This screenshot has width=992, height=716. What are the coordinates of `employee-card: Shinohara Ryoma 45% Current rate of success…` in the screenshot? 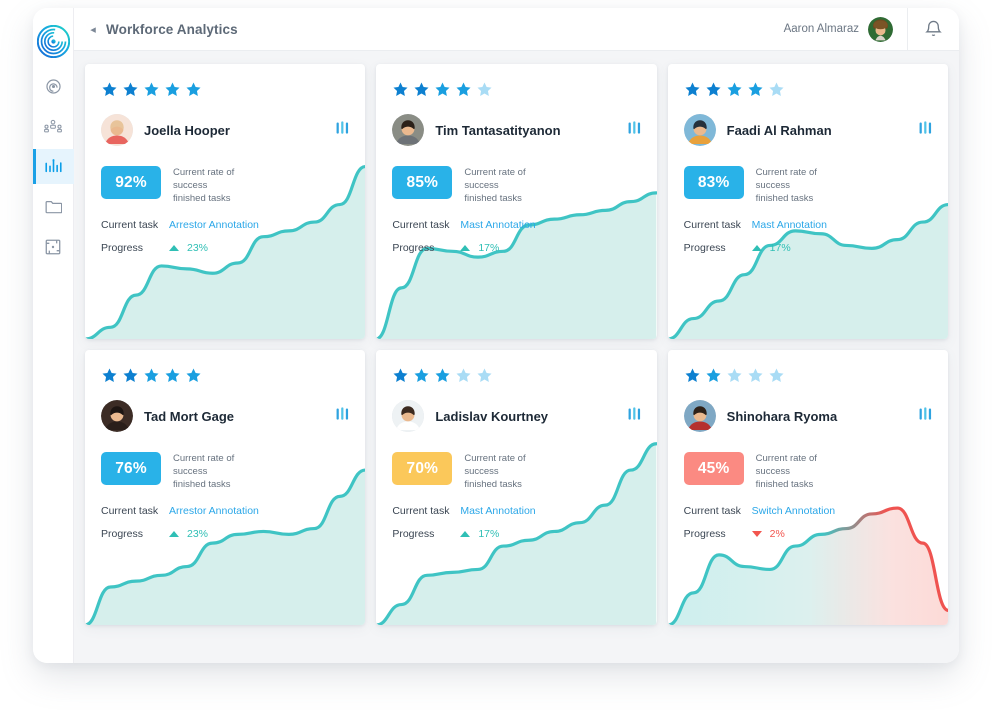 It's located at (807, 487).